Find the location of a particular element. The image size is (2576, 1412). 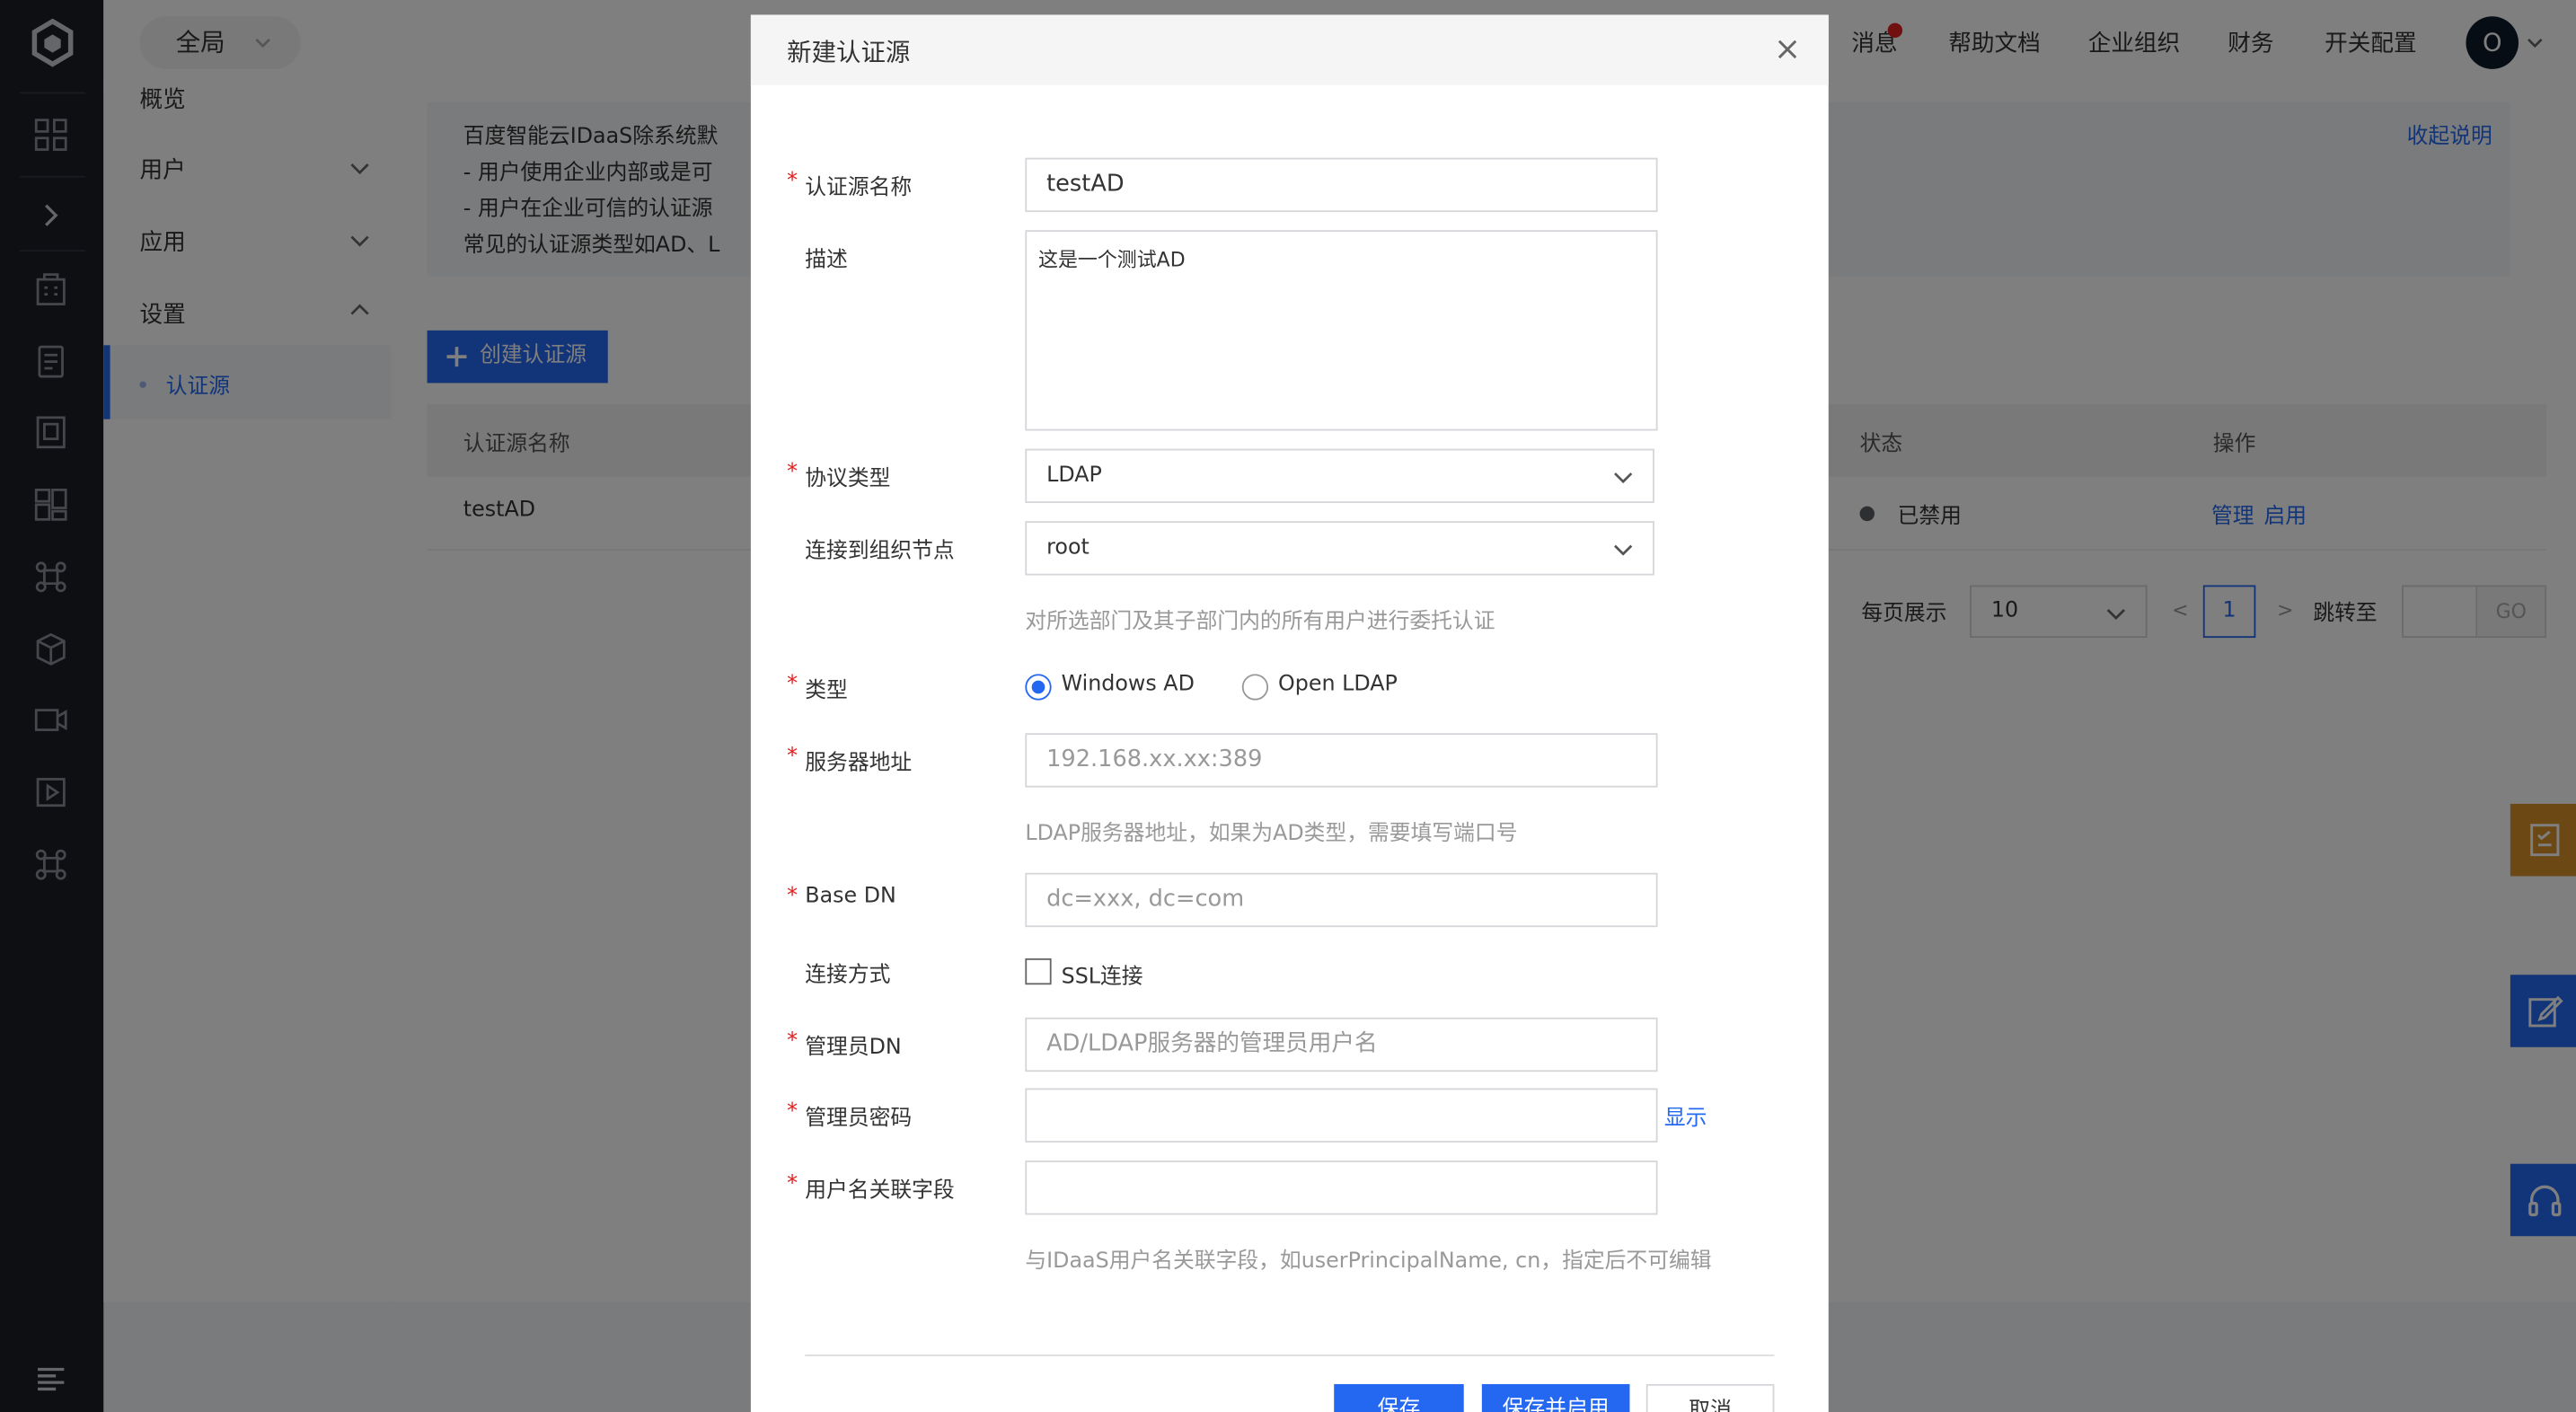

org-node-select: root is located at coordinates (1339, 548).